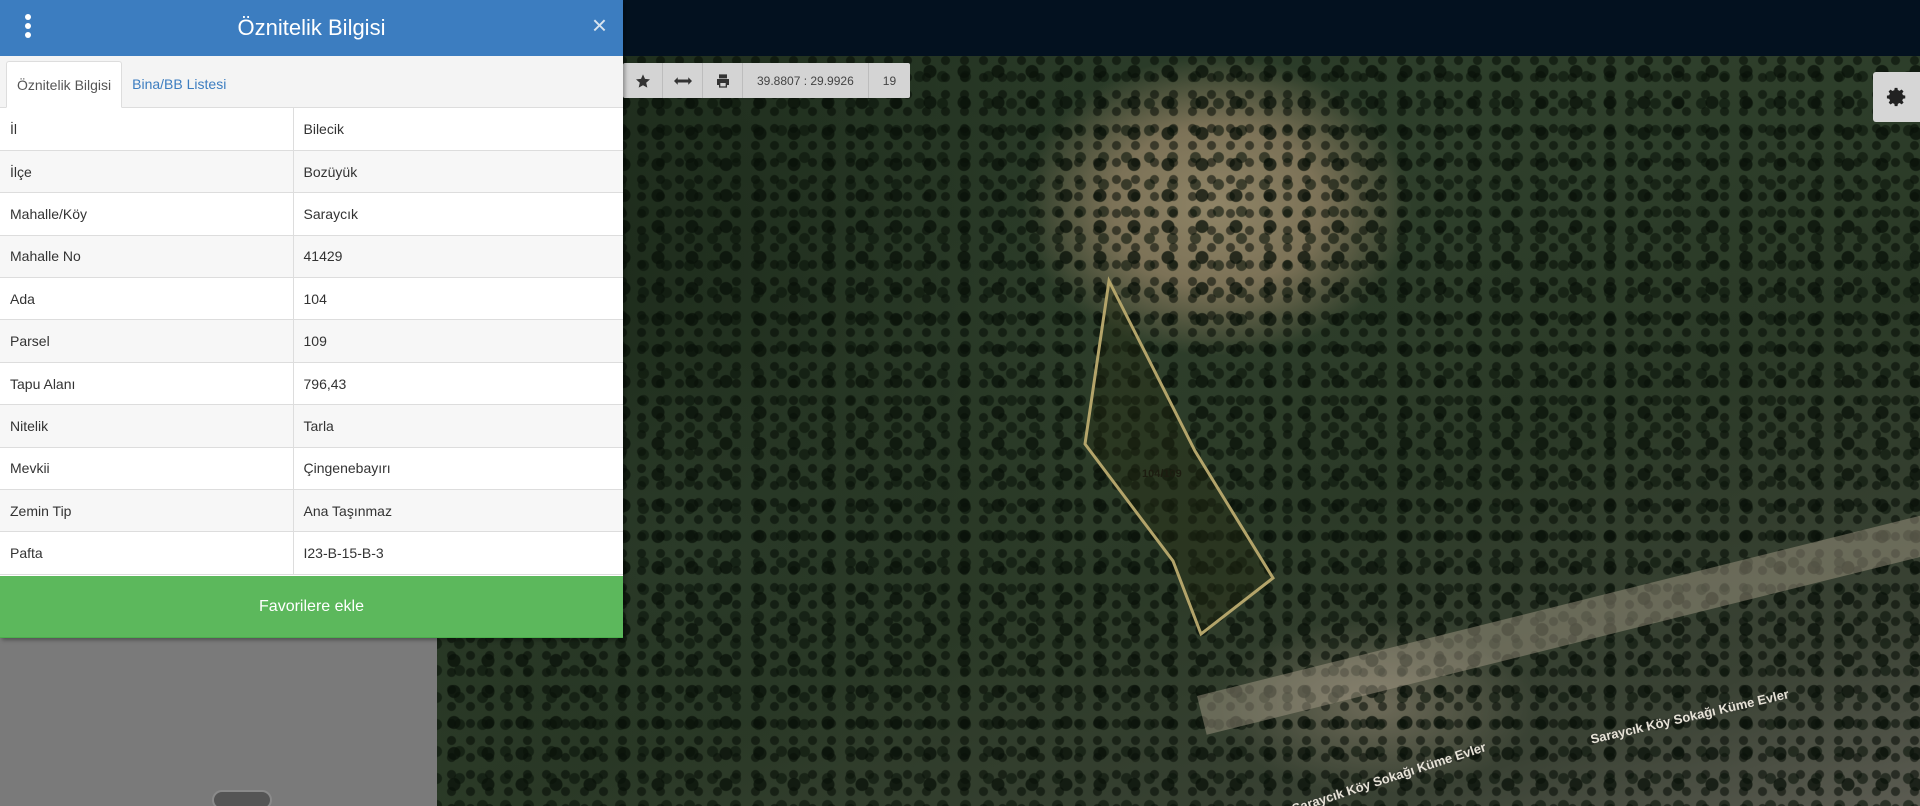 This screenshot has width=1920, height=806. I want to click on tab-attribute-info: Öznitelik Bilgisi, so click(64, 84).